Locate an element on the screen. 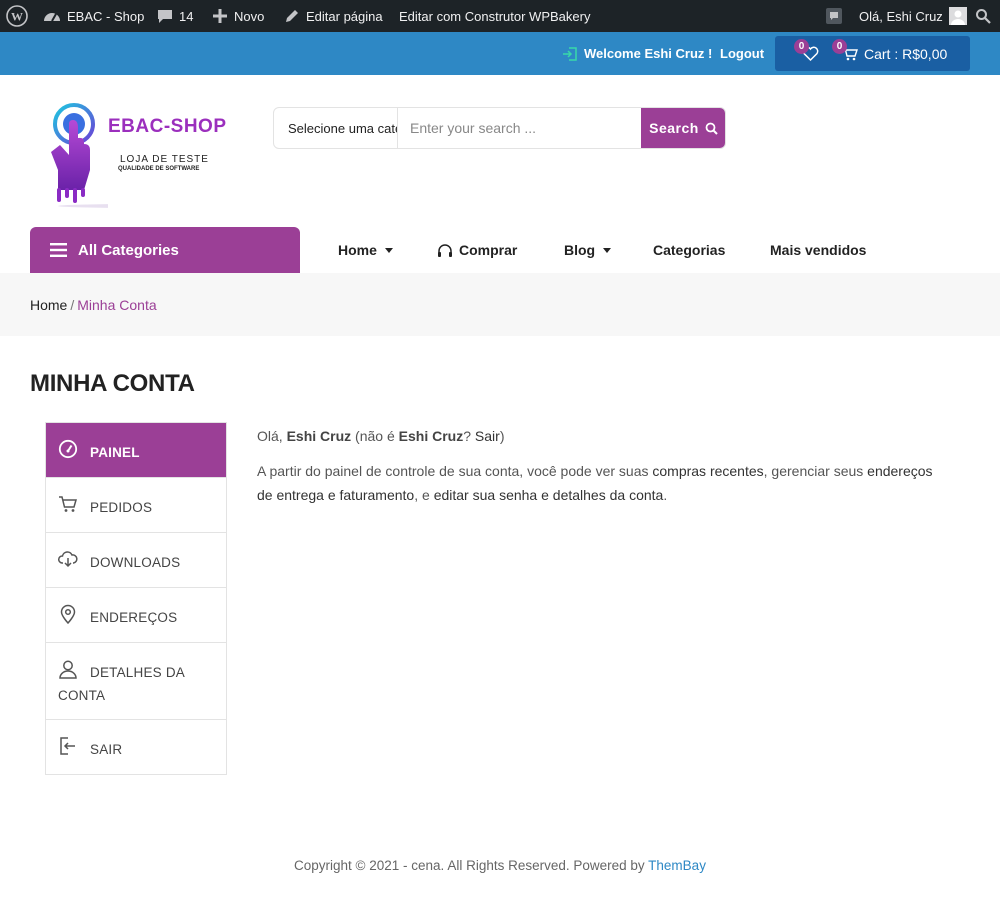 The height and width of the screenshot is (914, 1000). recent-orders-link: compras recentes is located at coordinates (707, 471).